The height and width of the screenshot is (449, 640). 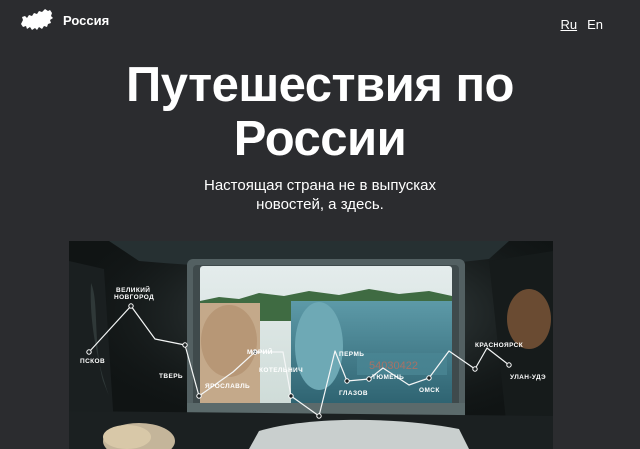 What do you see at coordinates (291, 396) in the screenshot?
I see `route-dot-kotelnich` at bounding box center [291, 396].